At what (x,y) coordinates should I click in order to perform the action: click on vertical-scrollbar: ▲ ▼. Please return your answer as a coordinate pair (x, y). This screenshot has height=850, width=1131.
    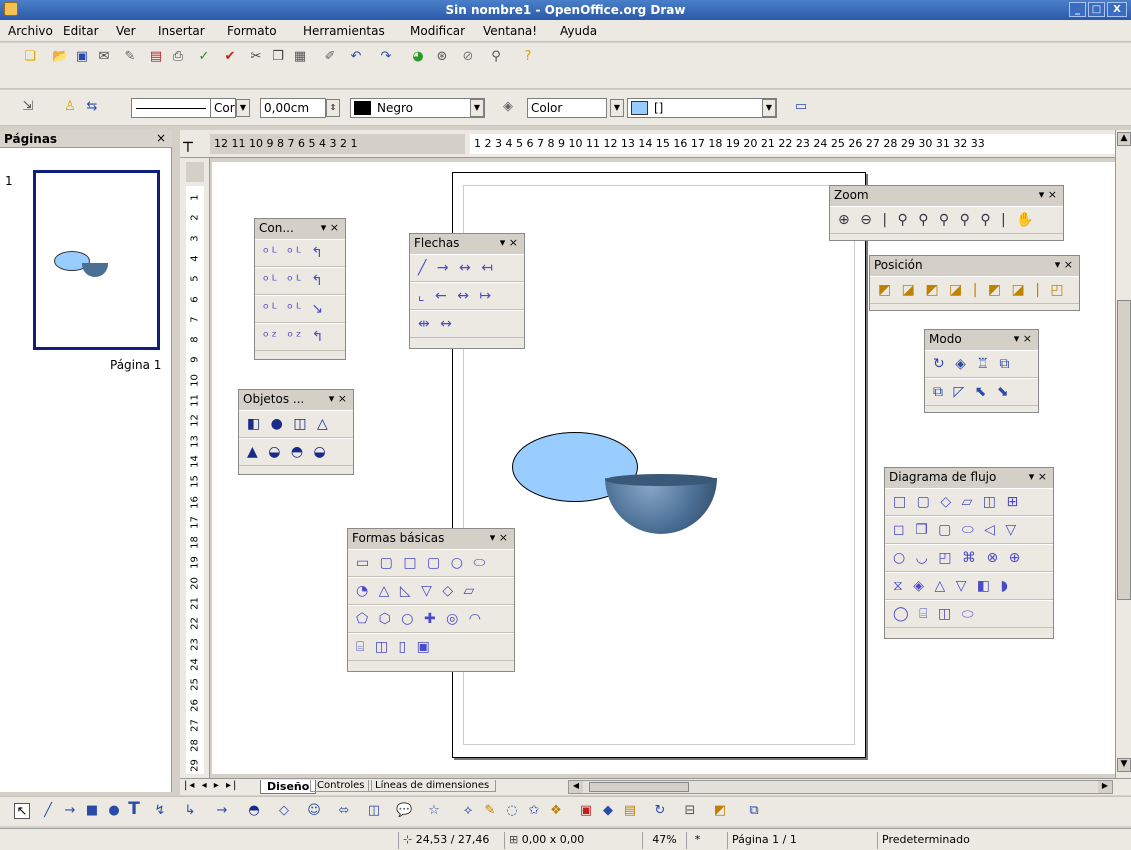
    Looking at the image, I should click on (1123, 454).